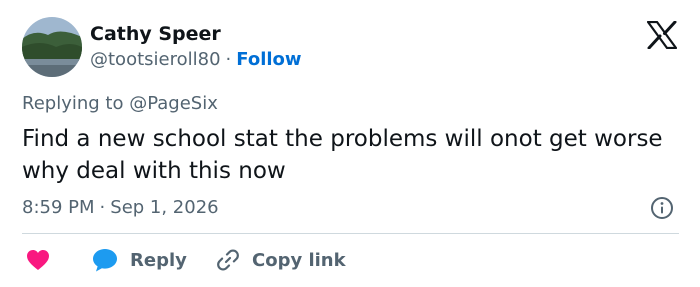 Image resolution: width=700 pixels, height=287 pixels. What do you see at coordinates (105, 260) in the screenshot?
I see `speech-bubble-icon` at bounding box center [105, 260].